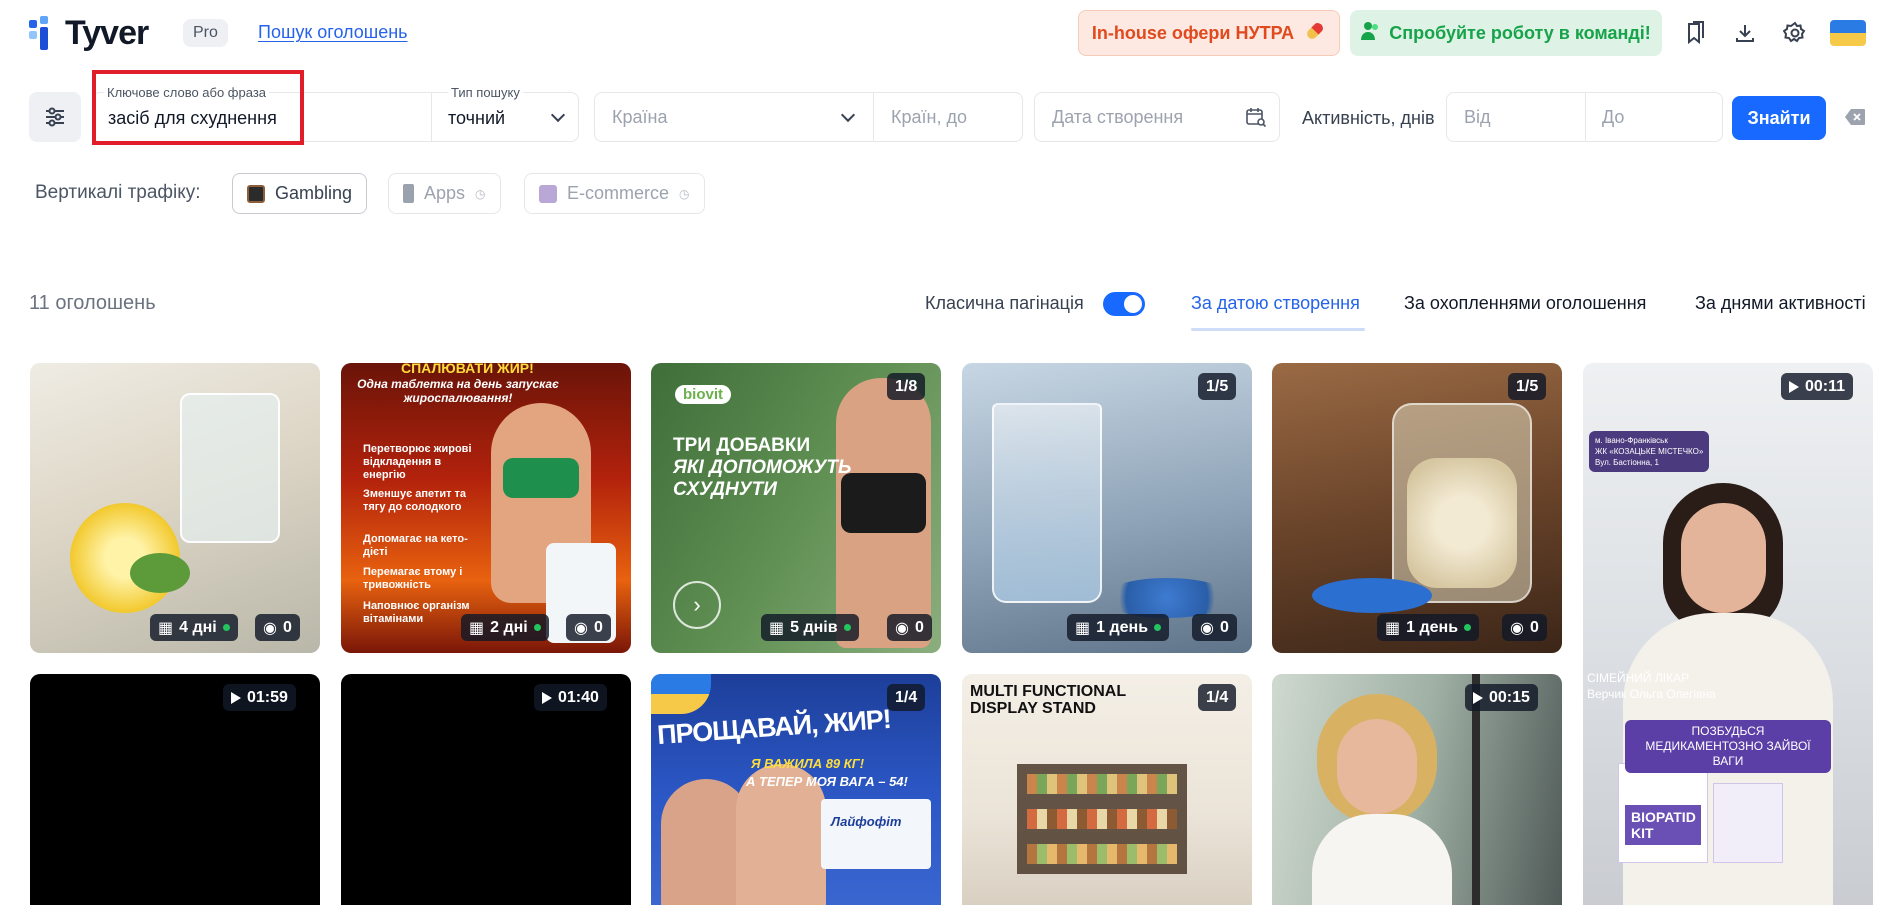  Describe the element at coordinates (1817, 386) in the screenshot. I see `video-duration-badge: 00:11` at that location.